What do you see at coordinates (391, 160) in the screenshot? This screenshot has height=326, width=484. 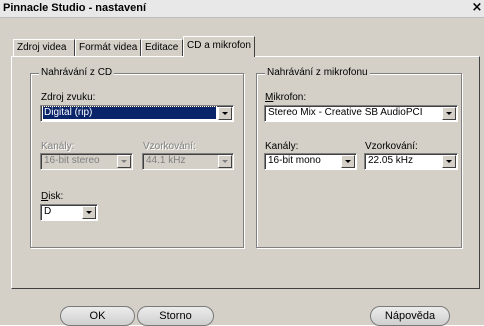 I see `mic-sampling-value: 22.05 kHz` at bounding box center [391, 160].